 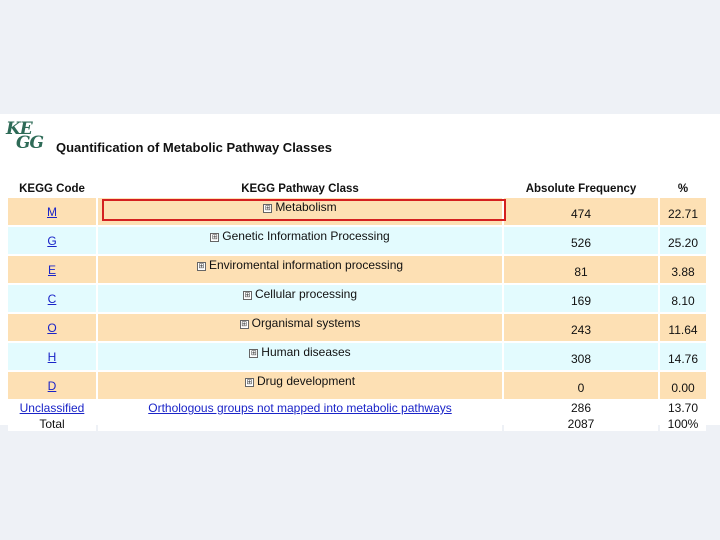 I want to click on percent-cell: 0.00, so click(x=683, y=385).